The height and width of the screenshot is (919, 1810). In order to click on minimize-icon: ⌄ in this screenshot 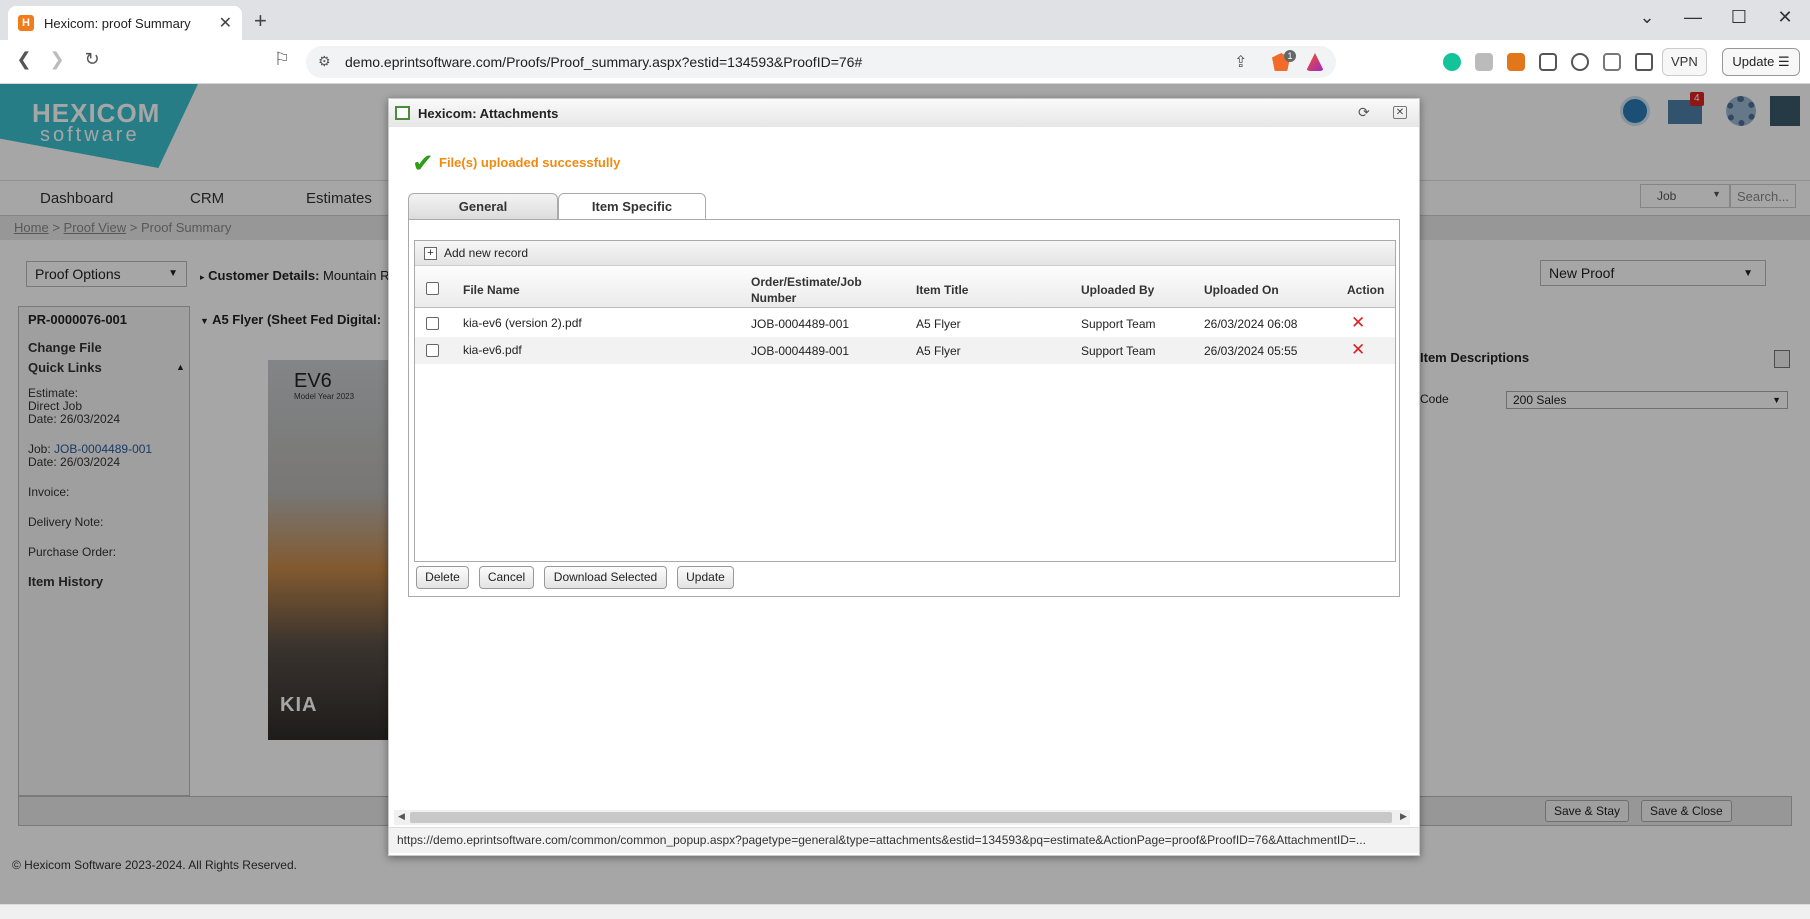, I will do `click(1647, 17)`.